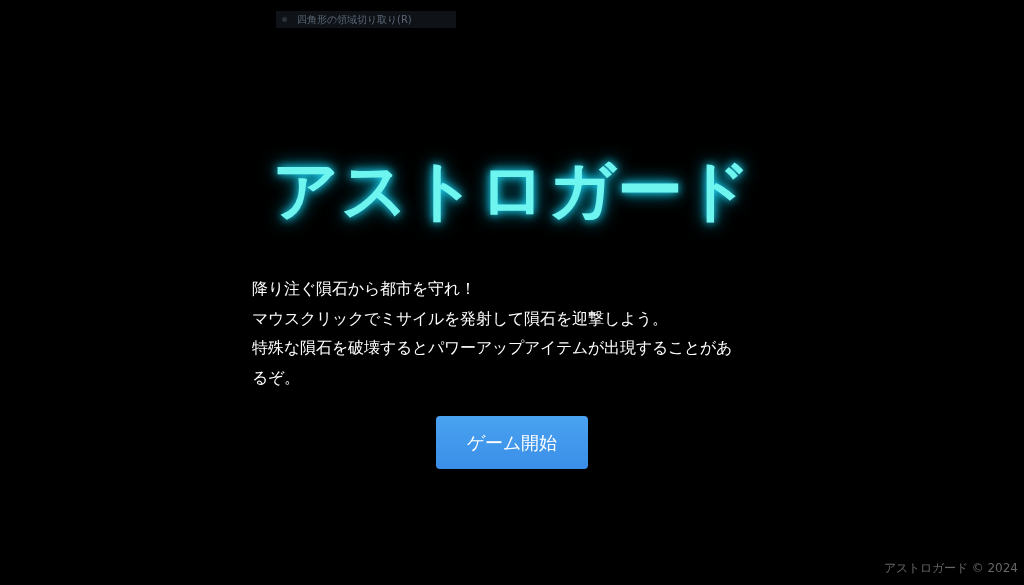 This screenshot has height=585, width=1024. I want to click on description: 降り注ぐ隕石から都市を守れ！ マウスクリックでミサイルを発射して隕石を迎撃しよう。 特殊な隕石を破壊するとパワーアップアイテムが出現することがあ るぞ。, so click(492, 333).